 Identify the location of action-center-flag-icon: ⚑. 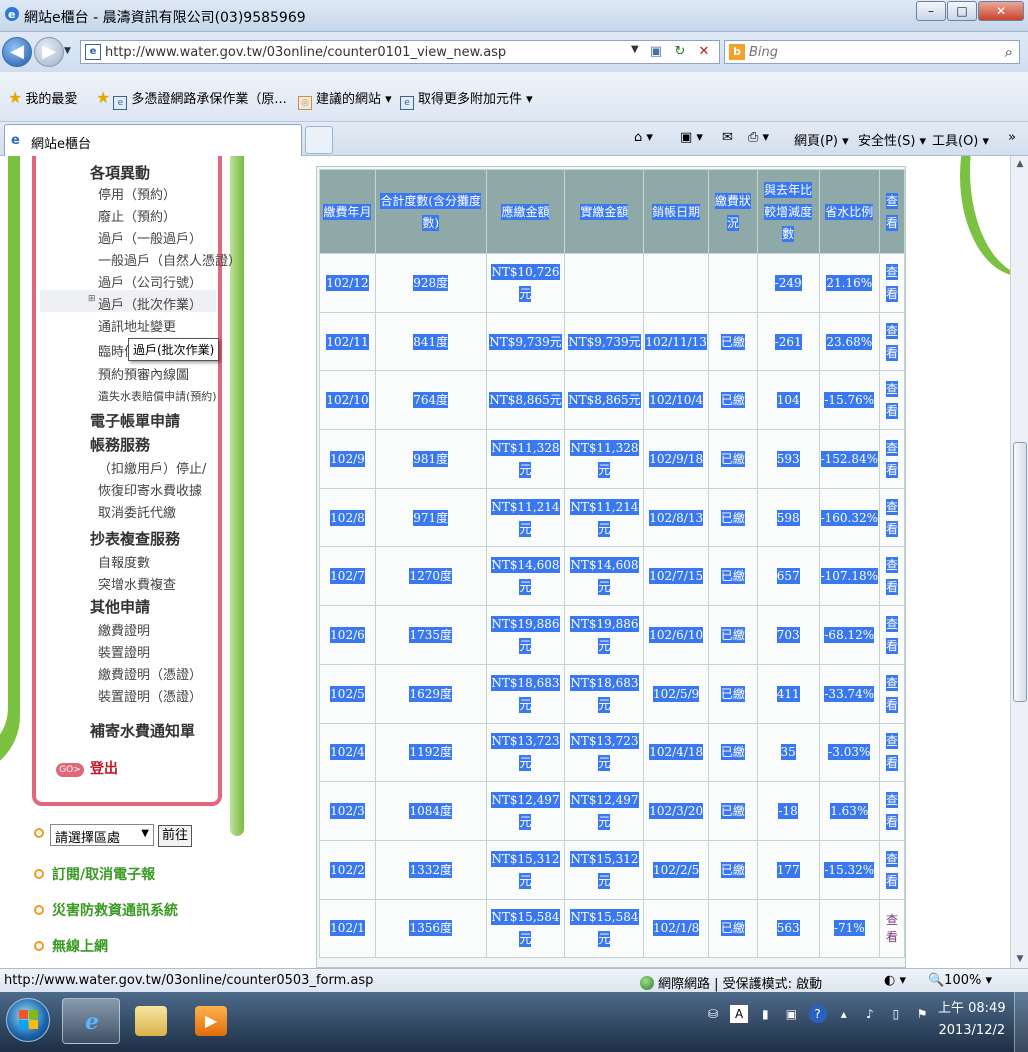
(922, 1014).